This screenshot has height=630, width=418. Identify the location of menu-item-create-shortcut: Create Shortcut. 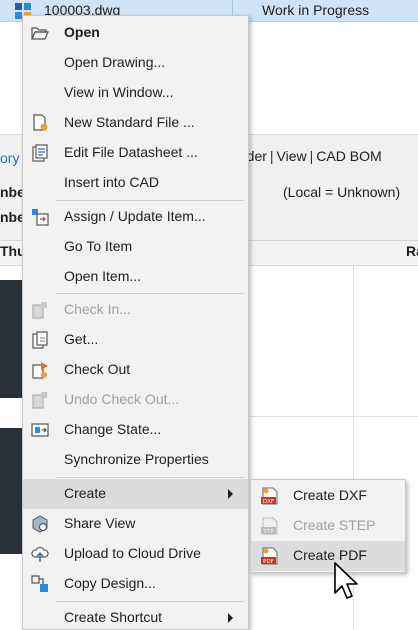
(135, 616).